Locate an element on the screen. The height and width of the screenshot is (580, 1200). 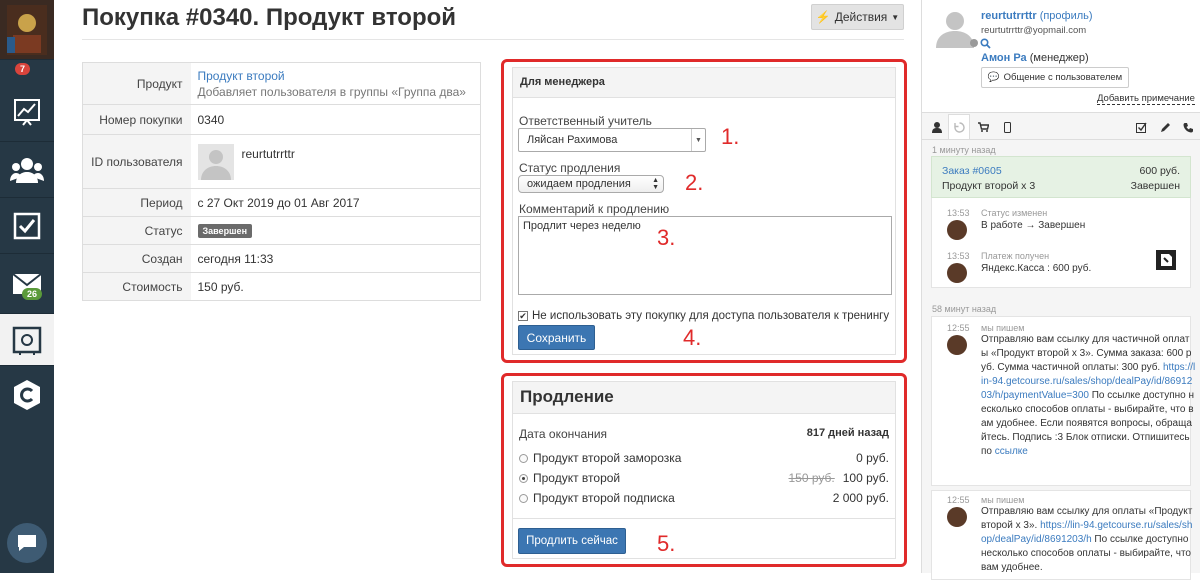
search-icon is located at coordinates (985, 45).